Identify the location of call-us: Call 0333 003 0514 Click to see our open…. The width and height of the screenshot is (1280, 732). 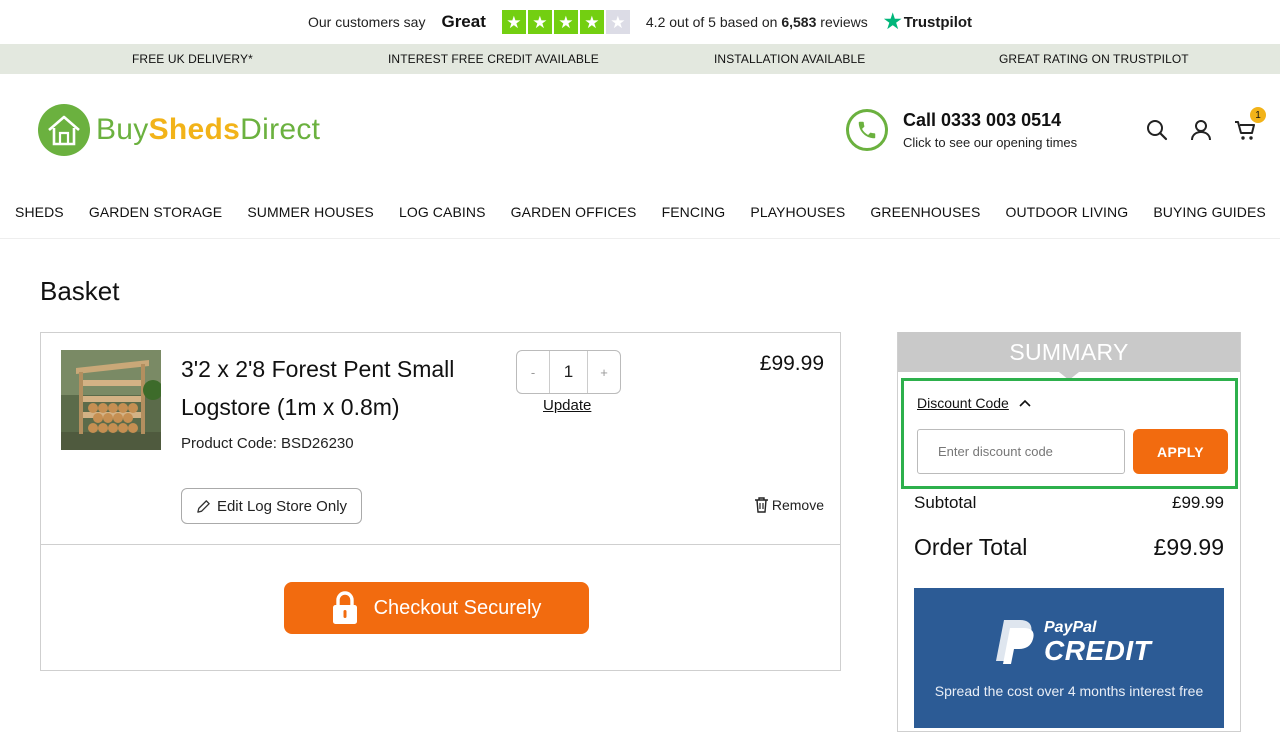
(961, 130).